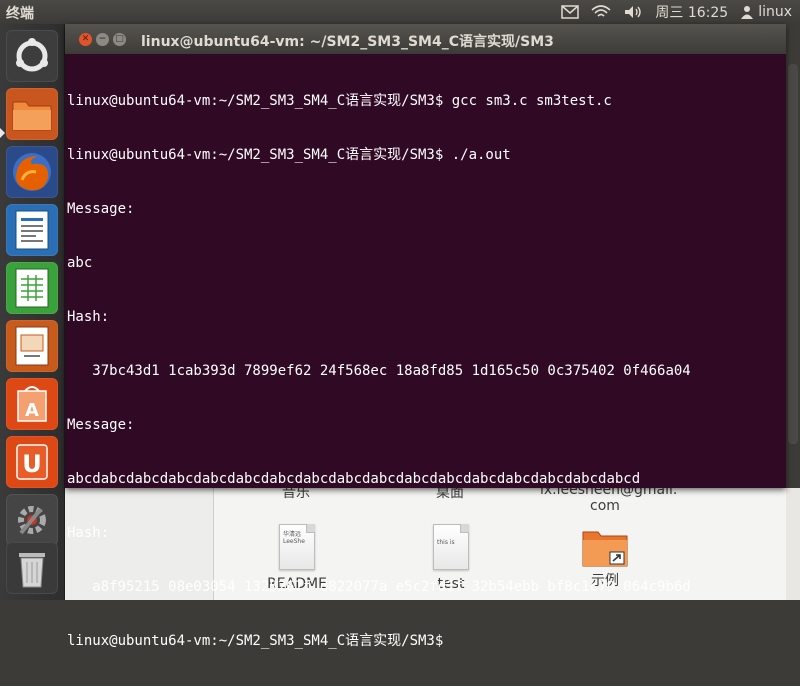  What do you see at coordinates (32, 568) in the screenshot?
I see `trash-icon` at bounding box center [32, 568].